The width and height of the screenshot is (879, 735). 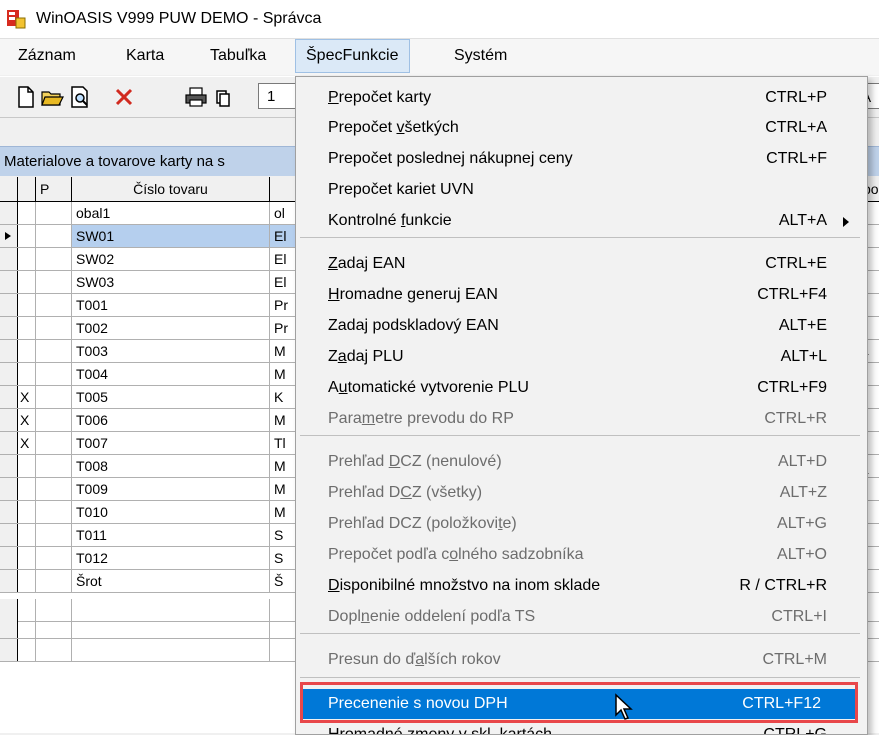 What do you see at coordinates (581, 493) in the screenshot?
I see `menu-item-12: Prehľad DCZ (všetky) ALT+Z` at bounding box center [581, 493].